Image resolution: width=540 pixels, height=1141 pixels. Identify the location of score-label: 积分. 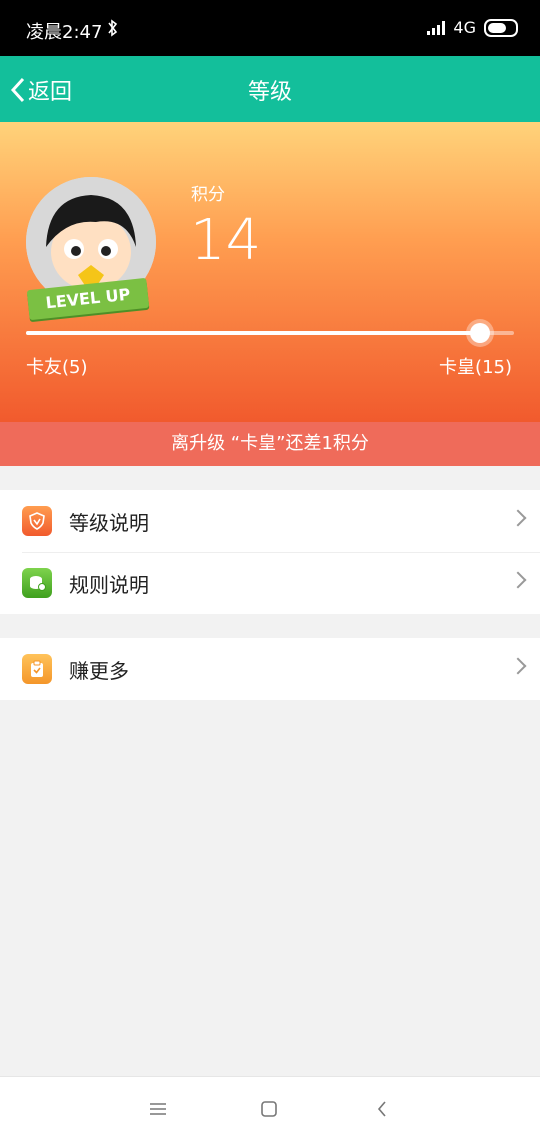
(208, 195).